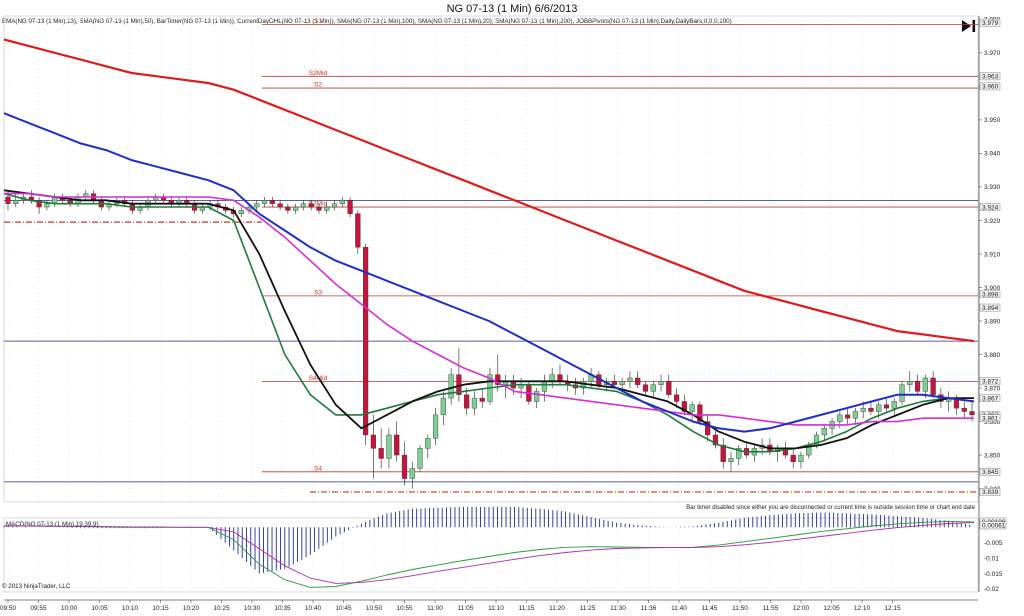  I want to click on x-tick-label: 11:00, so click(435, 608).